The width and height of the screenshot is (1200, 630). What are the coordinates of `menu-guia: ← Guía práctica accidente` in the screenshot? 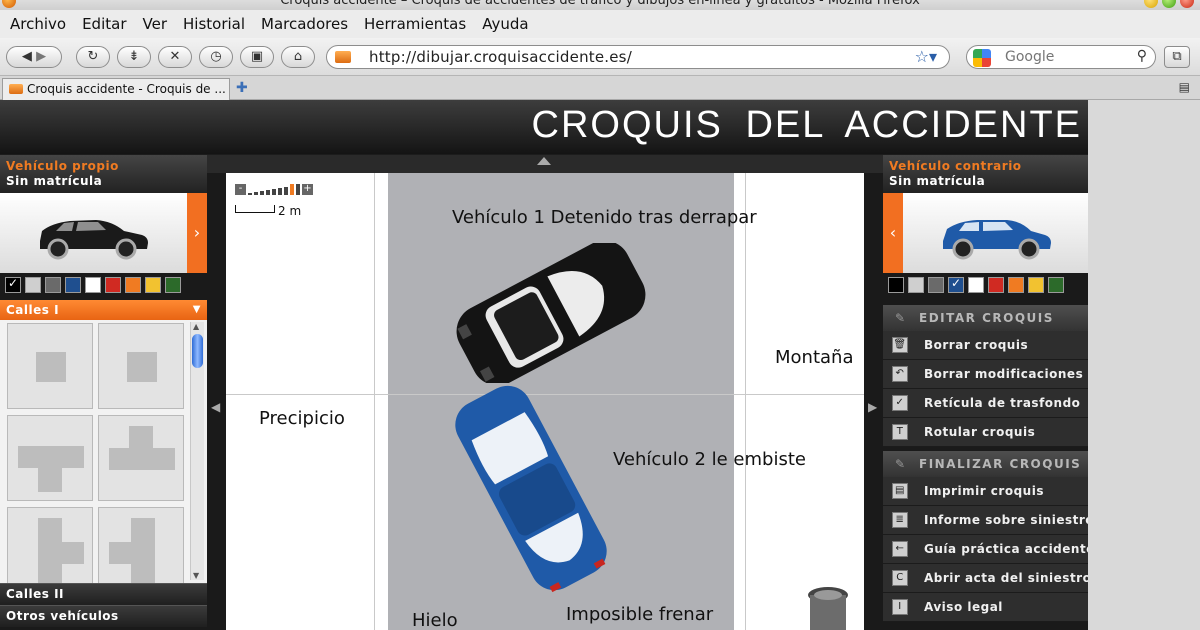 It's located at (985, 549).